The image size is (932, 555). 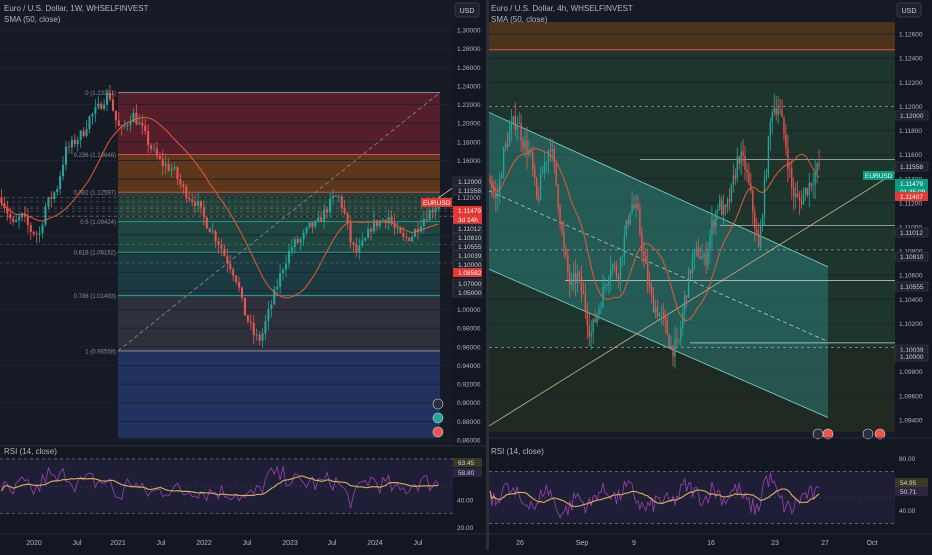 I want to click on right-price-badge-label: 1.11558, so click(x=911, y=167).